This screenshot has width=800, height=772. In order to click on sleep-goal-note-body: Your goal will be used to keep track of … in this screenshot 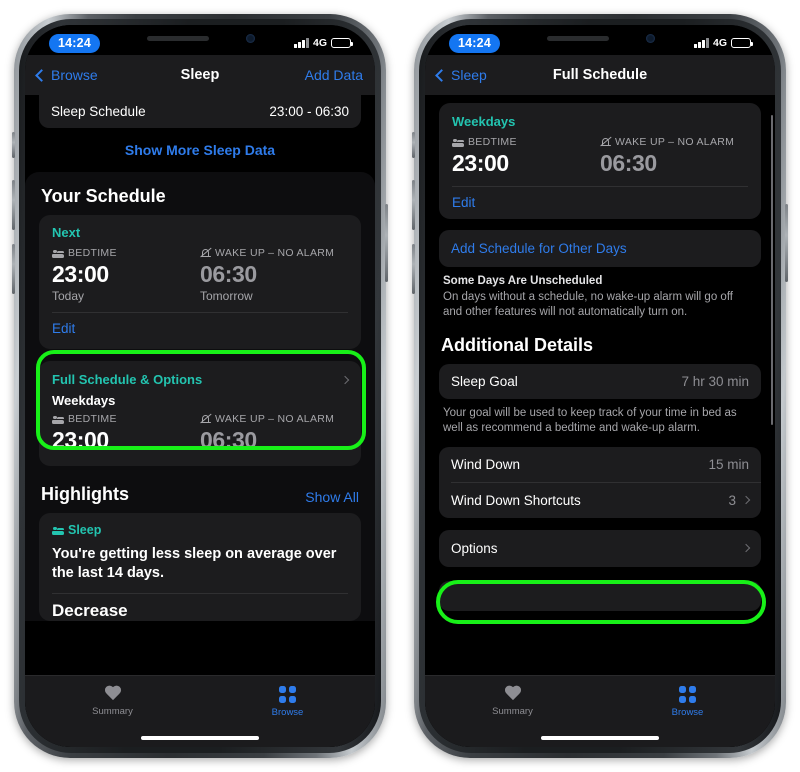, I will do `click(590, 420)`.